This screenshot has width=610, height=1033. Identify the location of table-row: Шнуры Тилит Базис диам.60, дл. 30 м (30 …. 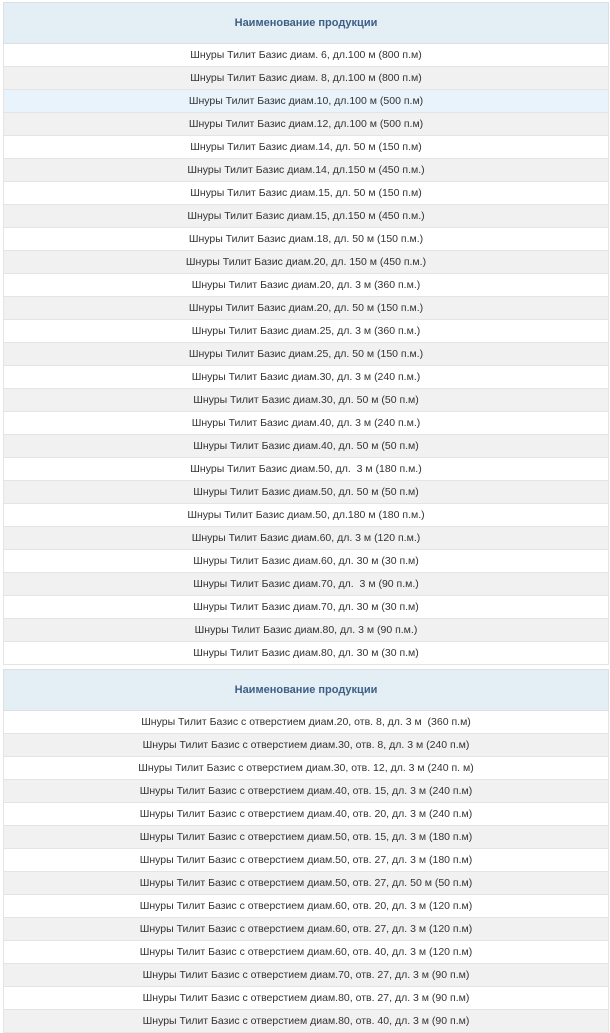
(306, 561).